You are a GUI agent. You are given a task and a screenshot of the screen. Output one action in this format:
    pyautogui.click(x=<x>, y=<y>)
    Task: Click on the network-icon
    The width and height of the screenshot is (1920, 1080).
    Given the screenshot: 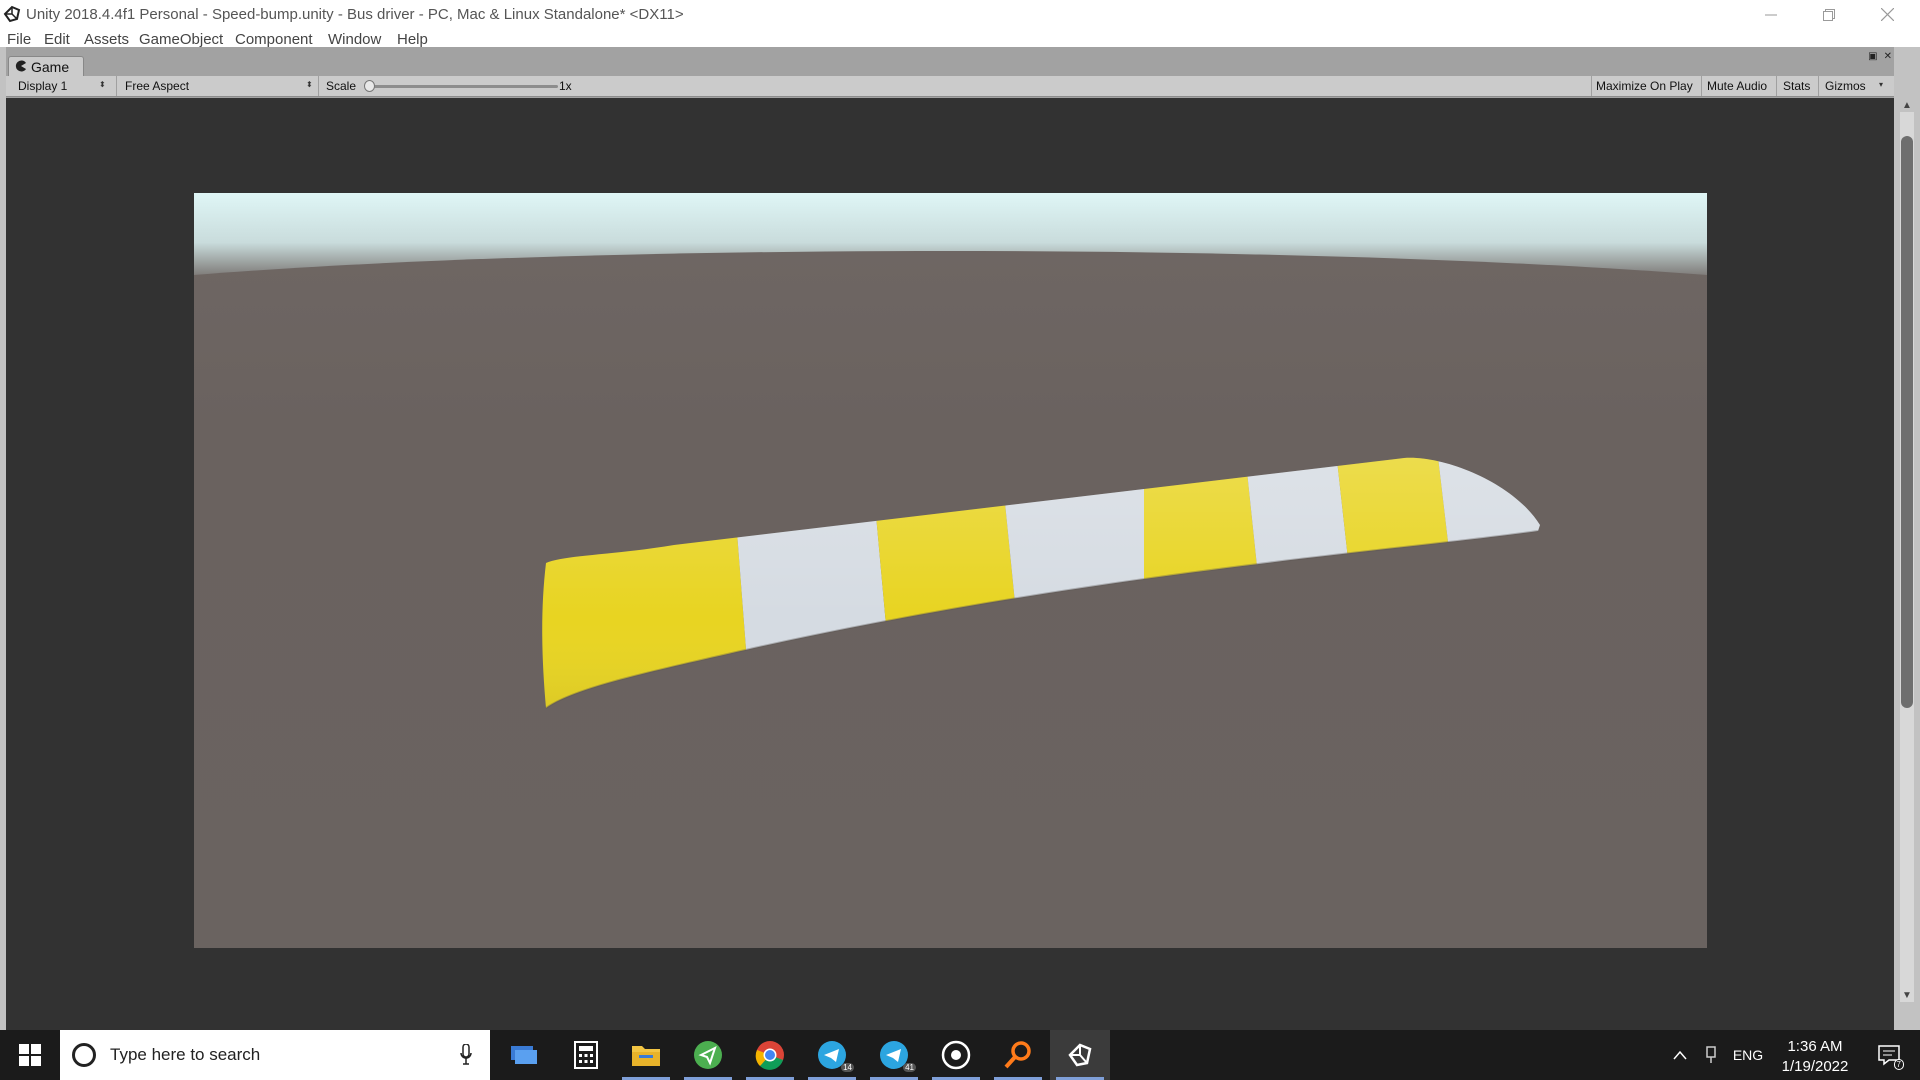 What is the action you would take?
    pyautogui.click(x=1711, y=1055)
    